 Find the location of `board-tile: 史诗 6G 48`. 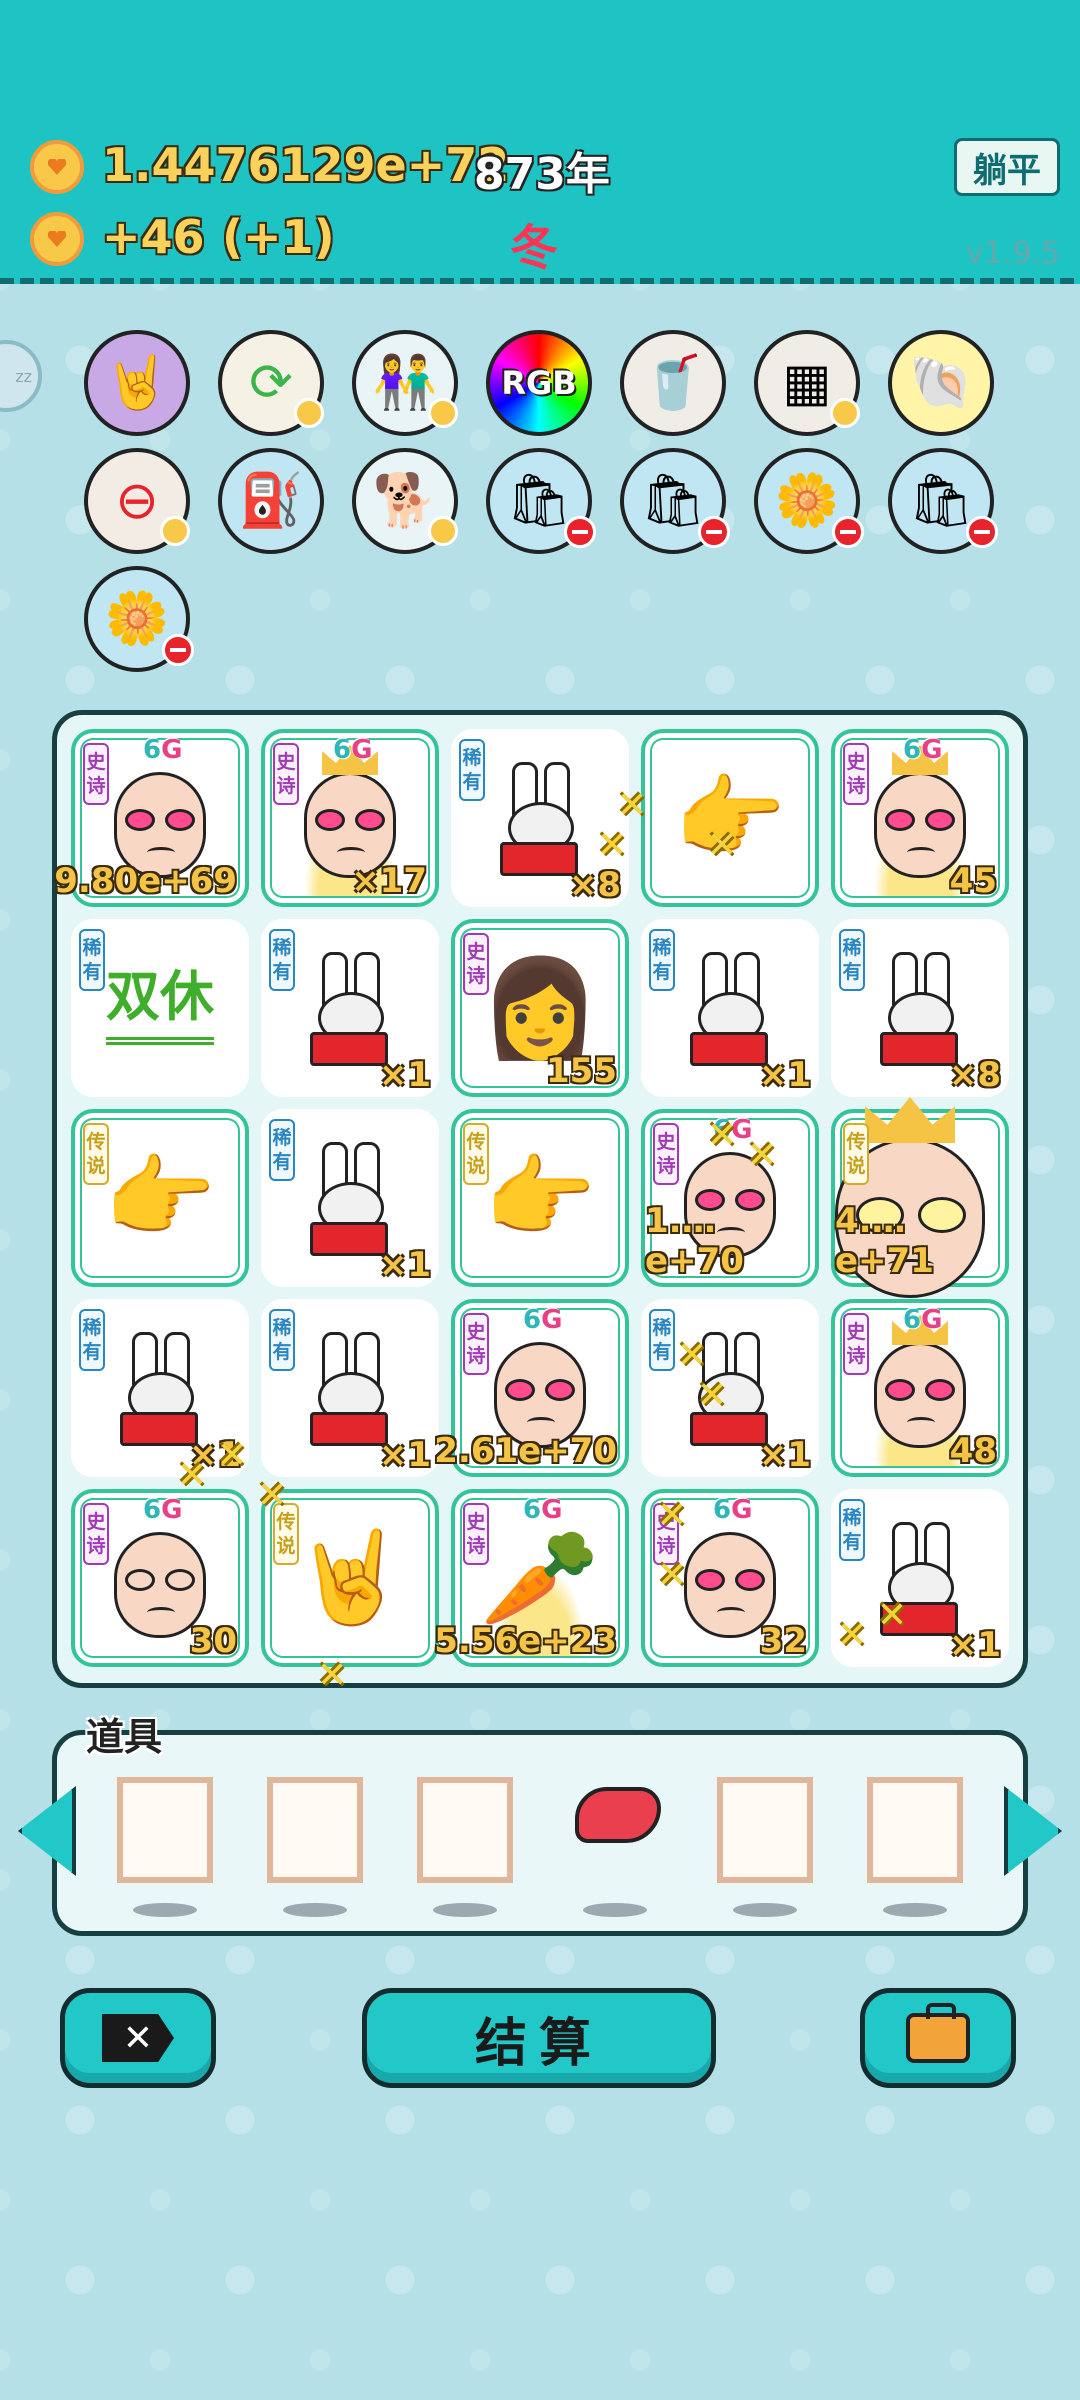

board-tile: 史诗 6G 48 is located at coordinates (920, 1388).